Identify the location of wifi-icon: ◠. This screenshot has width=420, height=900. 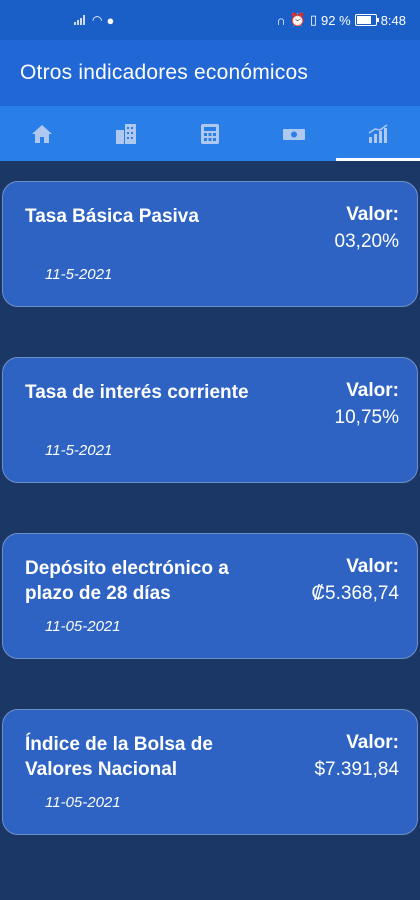
(97, 20).